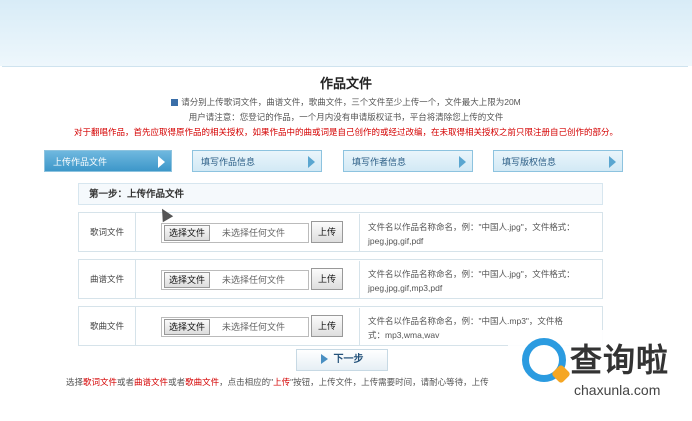 This screenshot has height=421, width=692. What do you see at coordinates (282, 382) in the screenshot?
I see `footer-highlight: 上传` at bounding box center [282, 382].